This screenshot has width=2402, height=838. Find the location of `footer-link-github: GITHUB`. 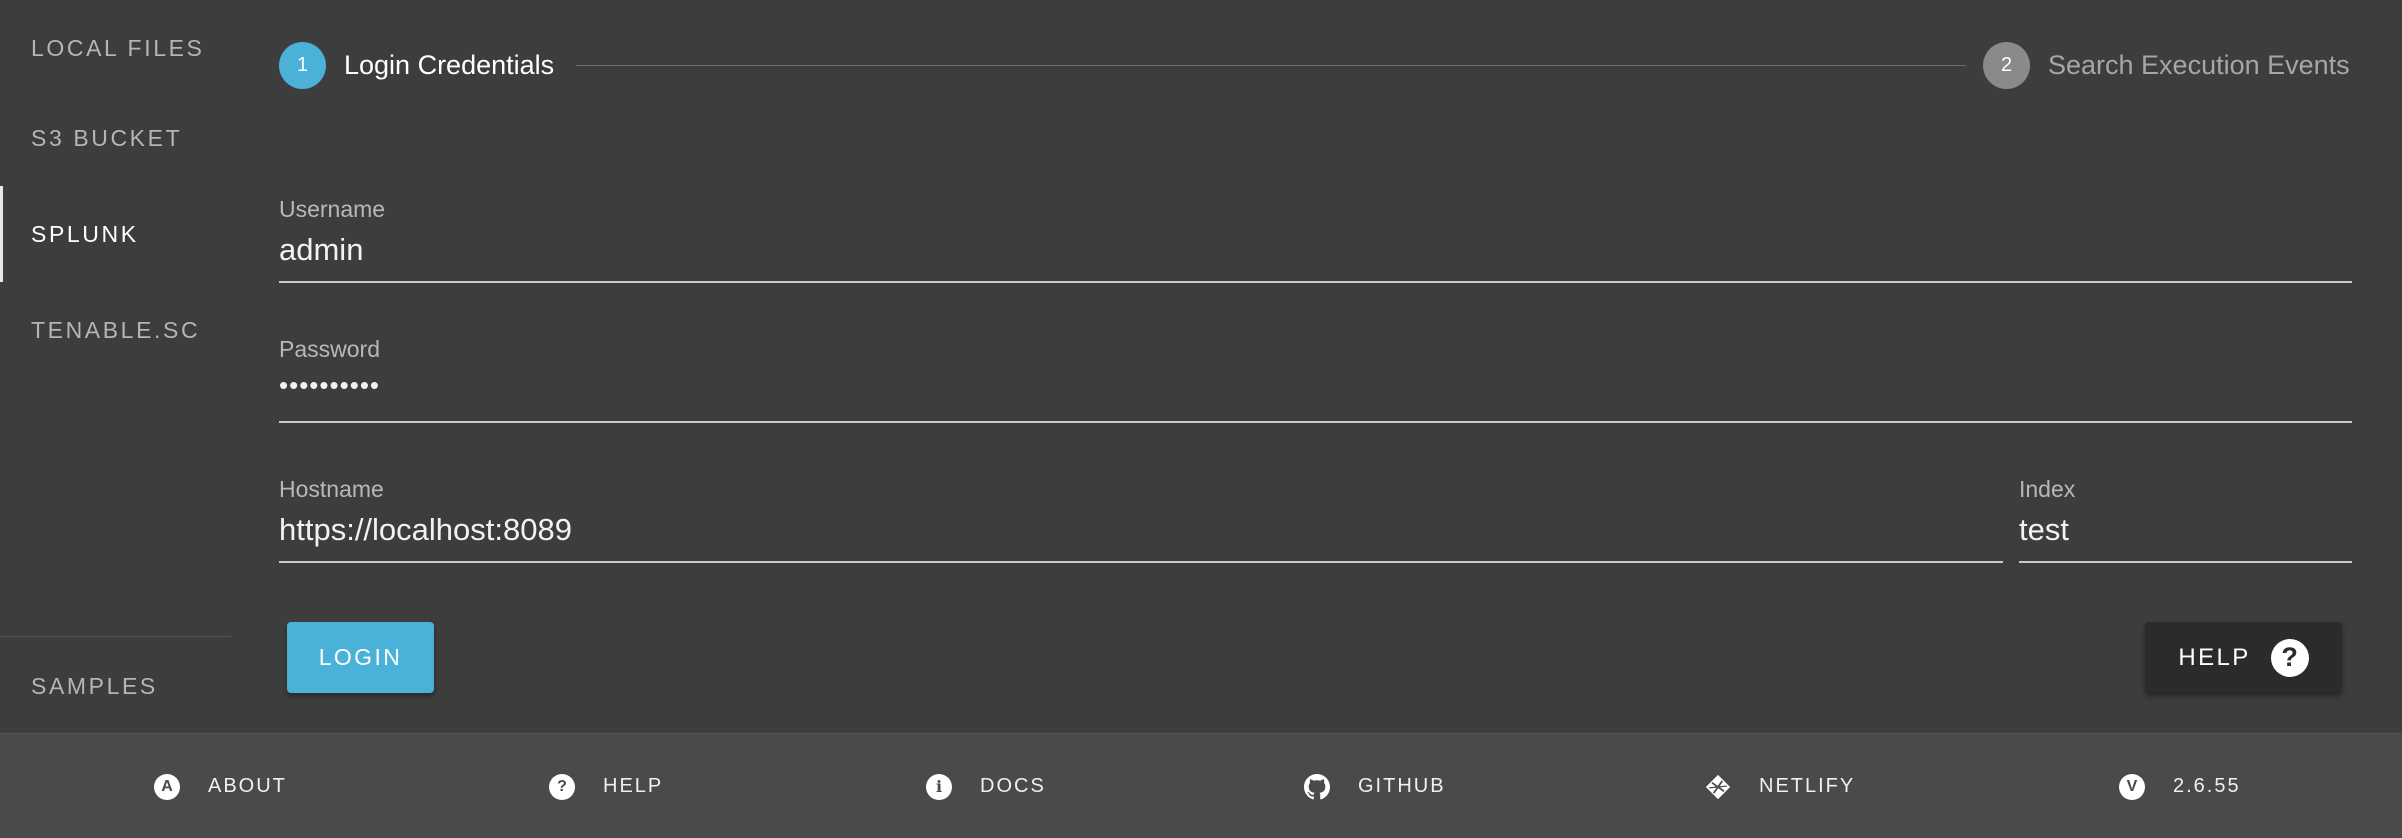

footer-link-github: GITHUB is located at coordinates (1375, 786).